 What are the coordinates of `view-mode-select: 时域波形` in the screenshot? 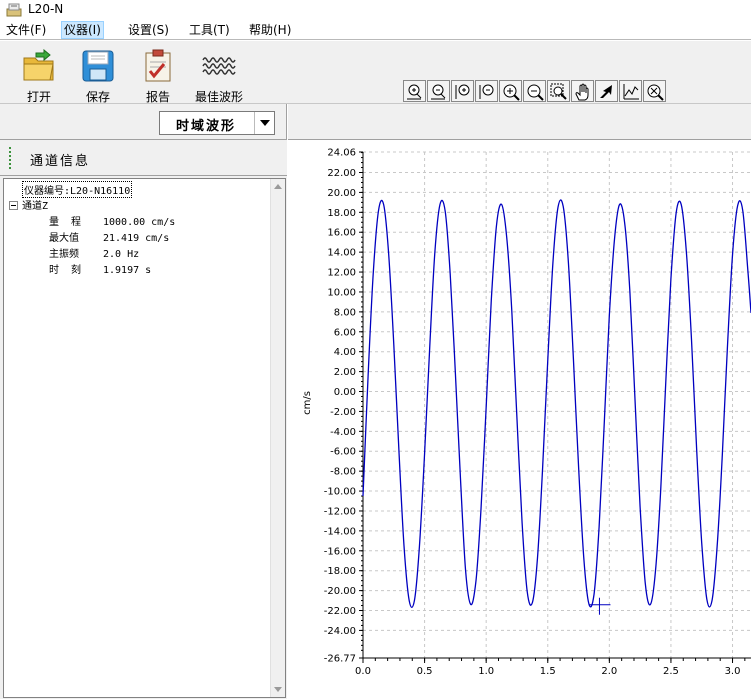 It's located at (217, 123).